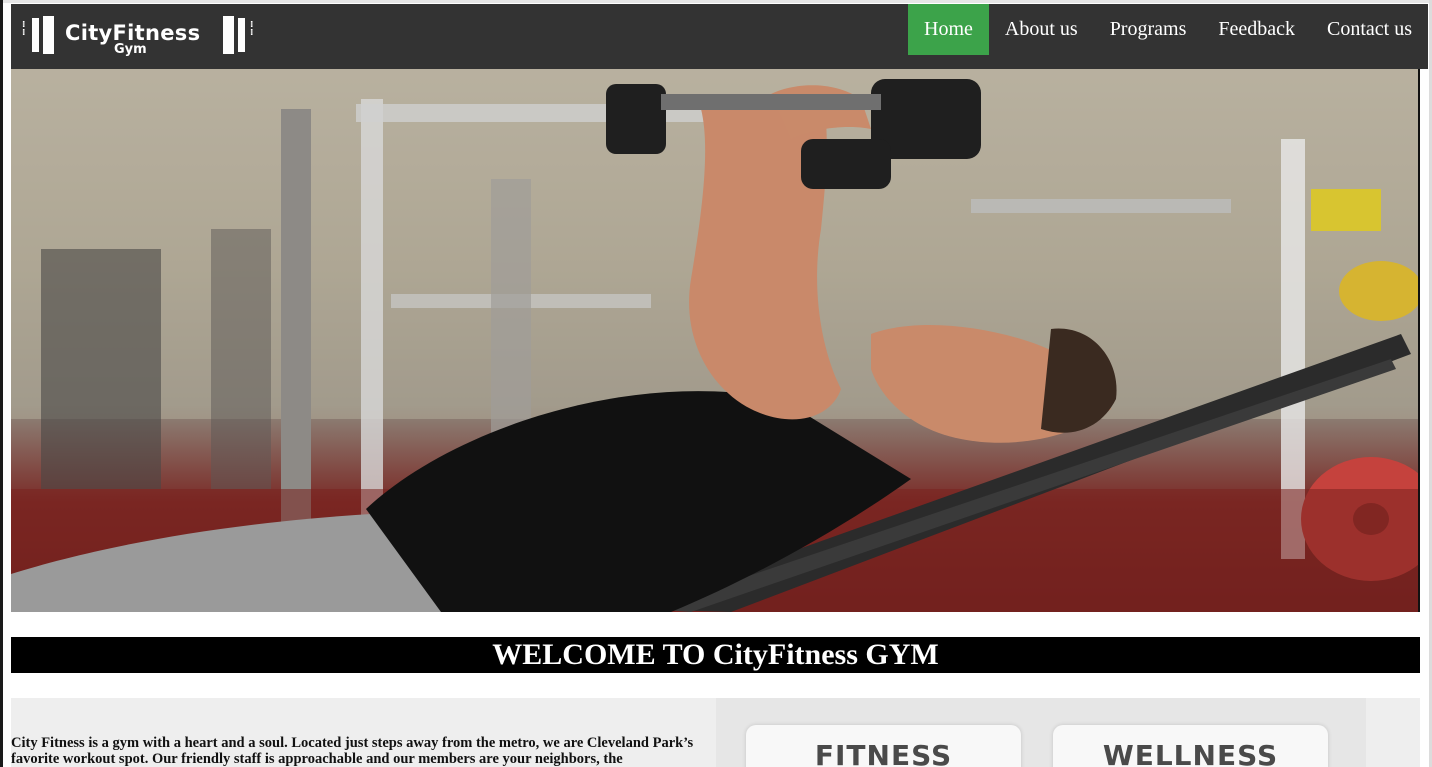  What do you see at coordinates (883, 753) in the screenshot?
I see `card-fitness-label: FITNESS` at bounding box center [883, 753].